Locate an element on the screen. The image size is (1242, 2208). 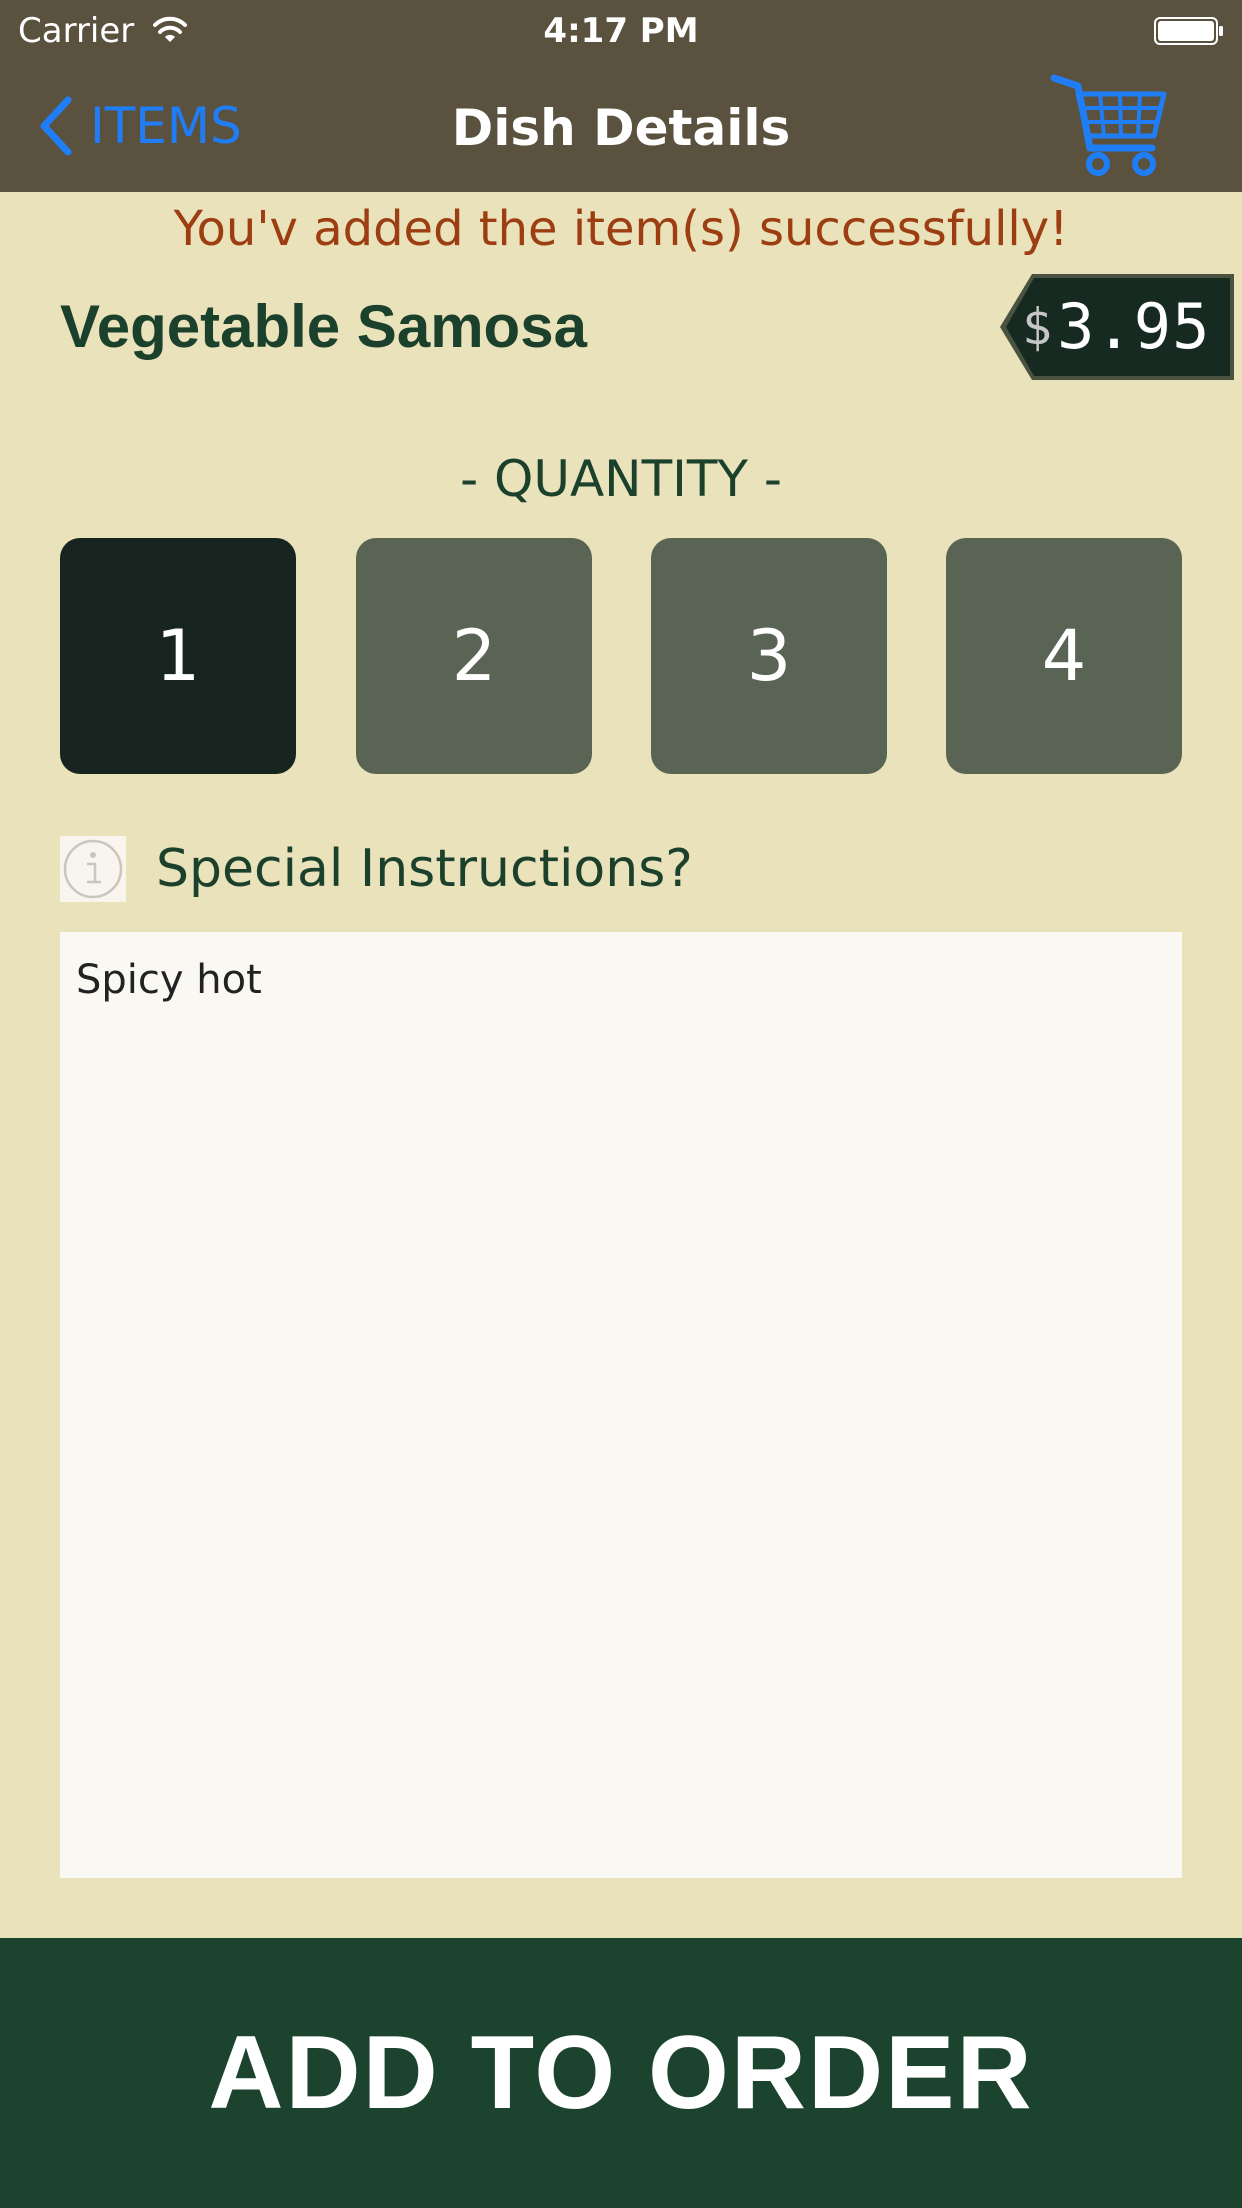
quantity-option-1: 1 is located at coordinates (178, 656).